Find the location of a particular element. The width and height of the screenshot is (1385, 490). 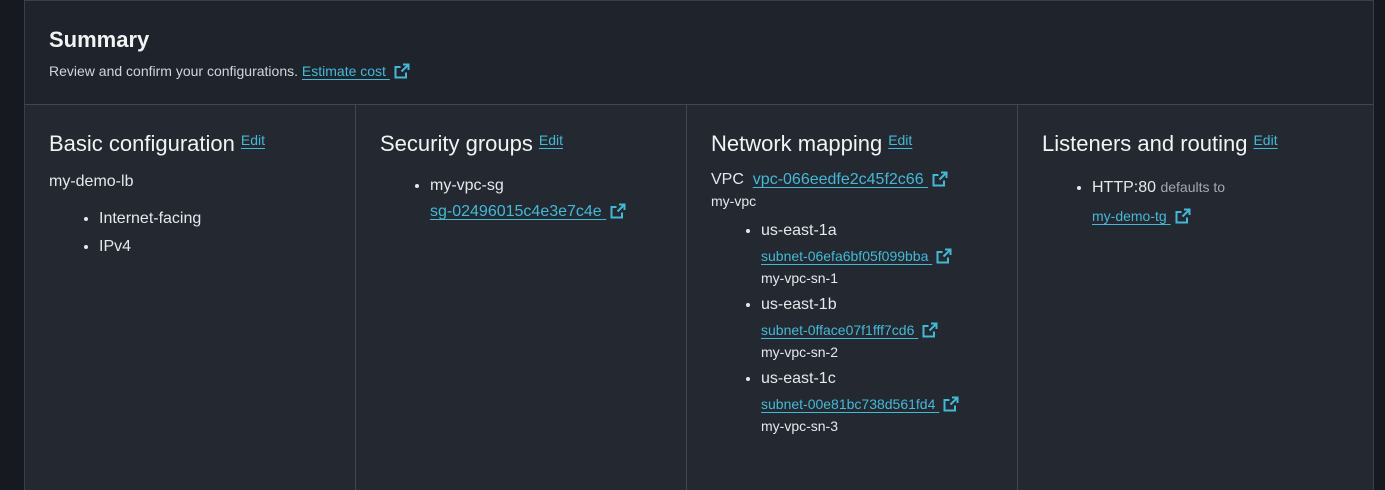

network-mapping-header: Network mapping Edit is located at coordinates (852, 144).